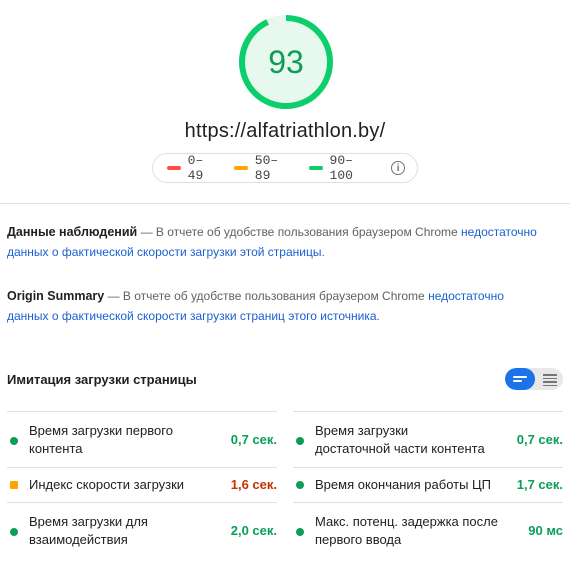 This screenshot has width=570, height=570. What do you see at coordinates (56, 296) in the screenshot?
I see `origin-summary-title: Origin Summary` at bounding box center [56, 296].